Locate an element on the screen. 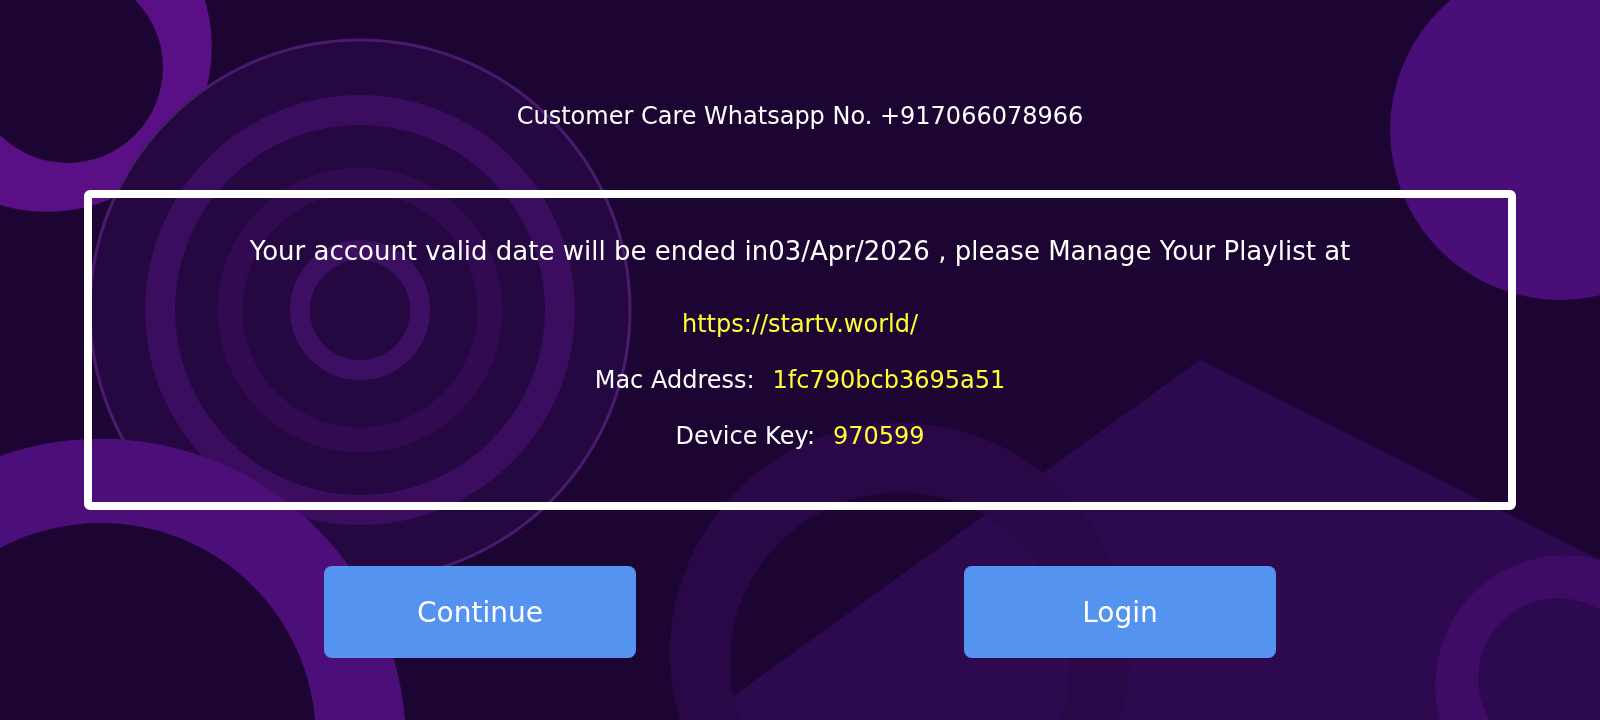 The image size is (1600, 720). field-value: 1fc790bcb3695a51 is located at coordinates (889, 380).